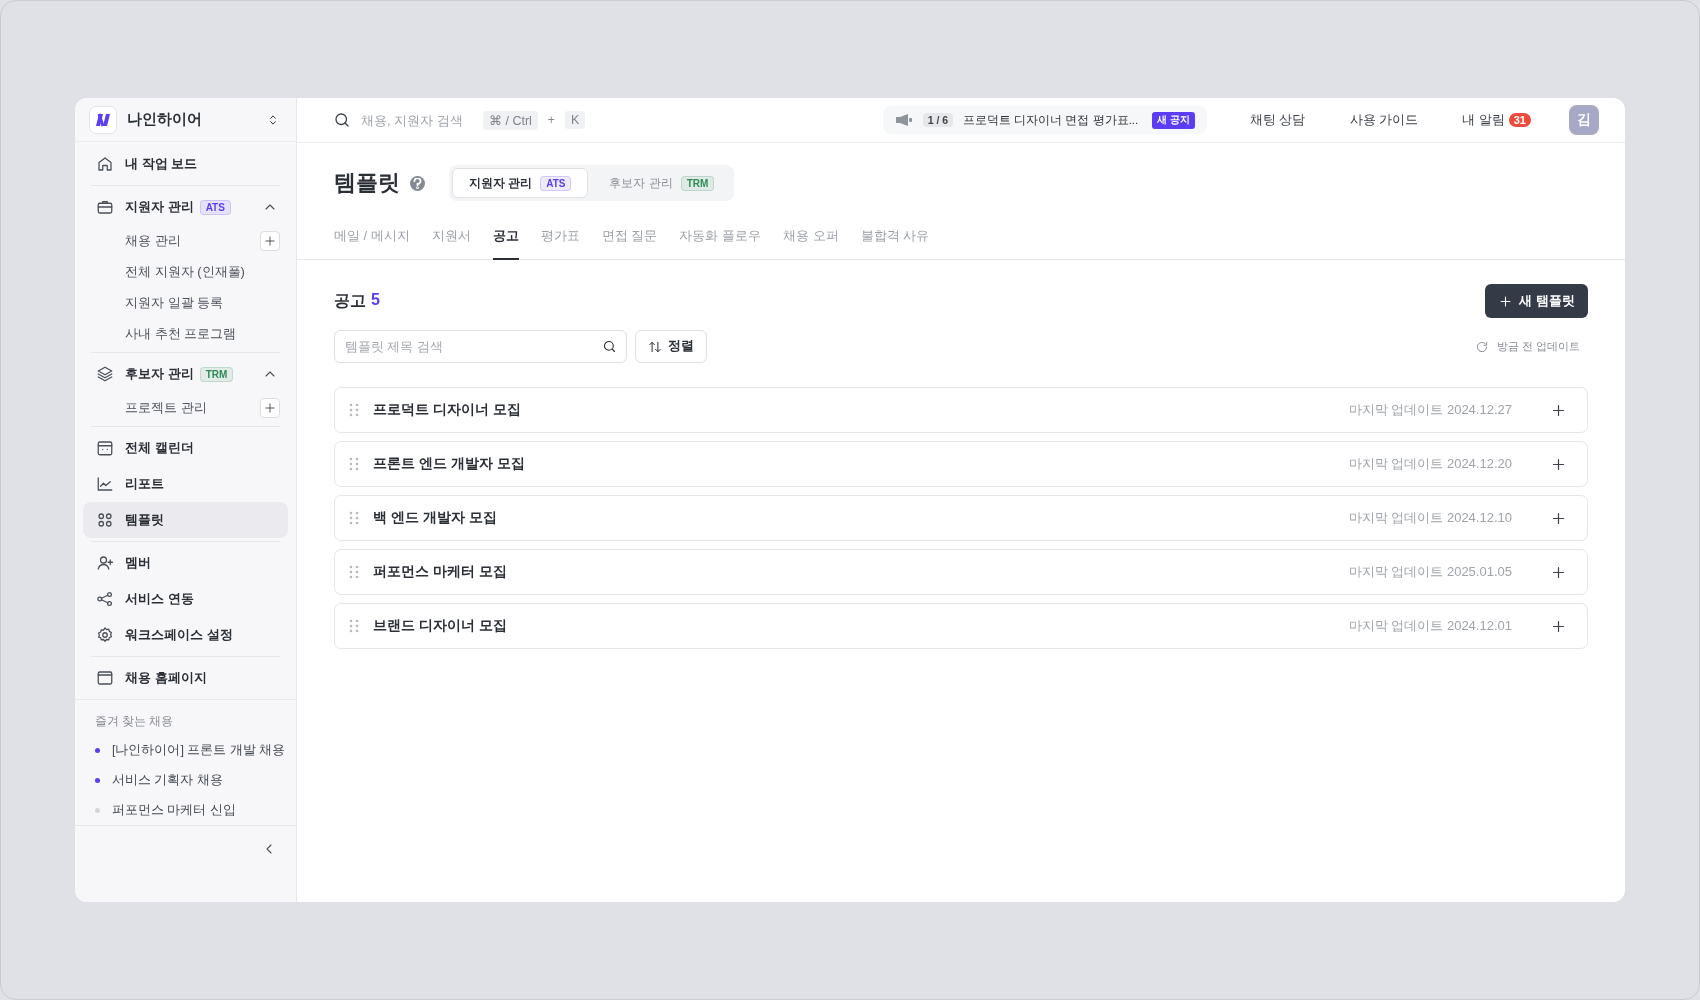  Describe the element at coordinates (961, 626) in the screenshot. I see `template-row: 브랜드 디자이너 모집 마지막 업데이트 2024.12.01` at that location.